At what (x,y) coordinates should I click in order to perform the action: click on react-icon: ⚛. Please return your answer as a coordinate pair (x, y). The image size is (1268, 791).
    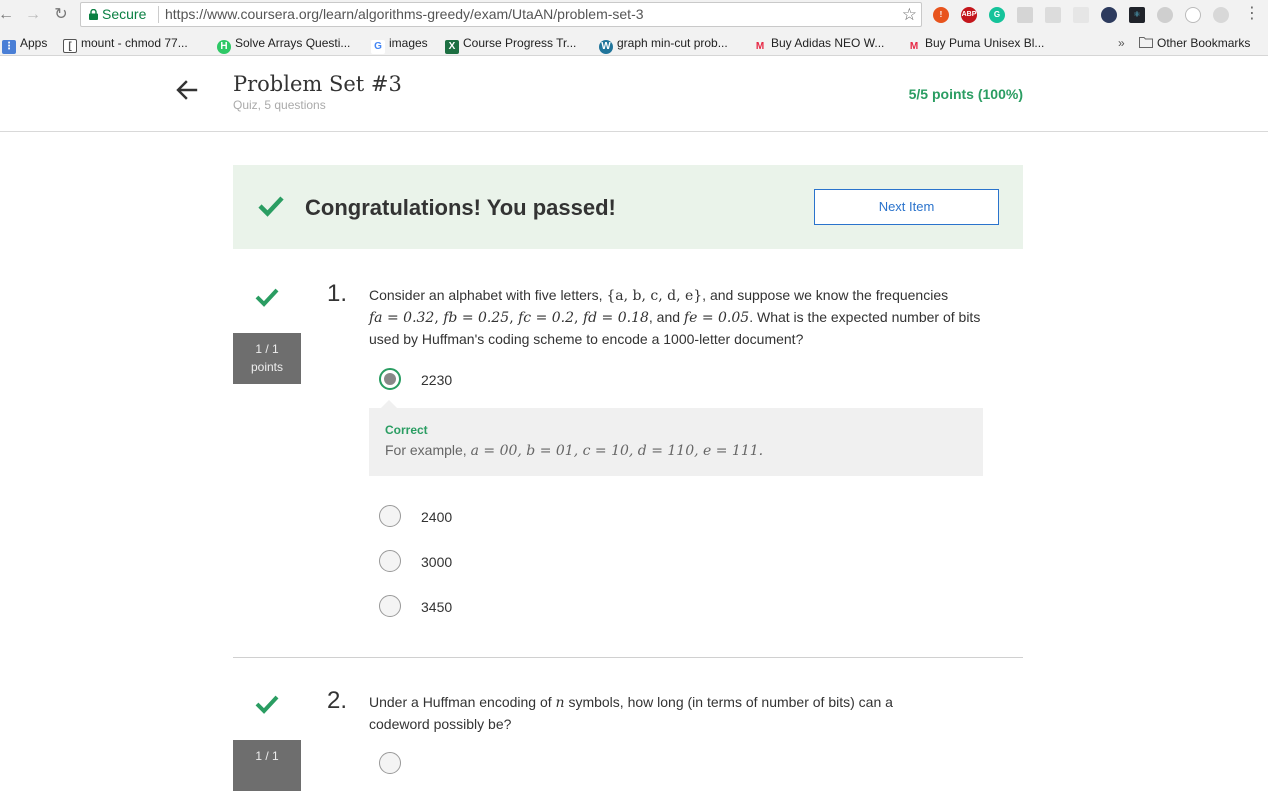
    Looking at the image, I should click on (1137, 15).